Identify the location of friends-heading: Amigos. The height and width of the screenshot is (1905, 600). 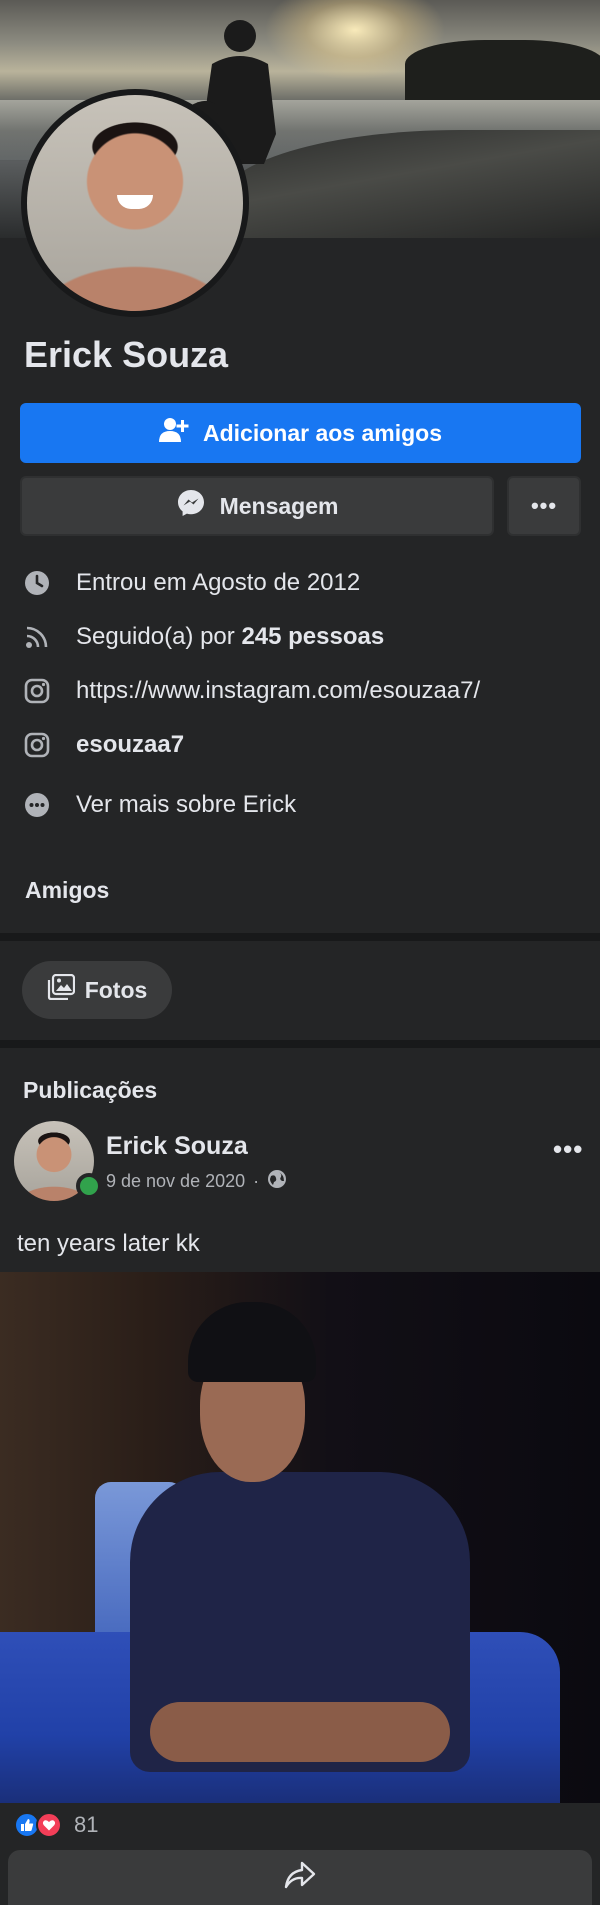
(67, 890).